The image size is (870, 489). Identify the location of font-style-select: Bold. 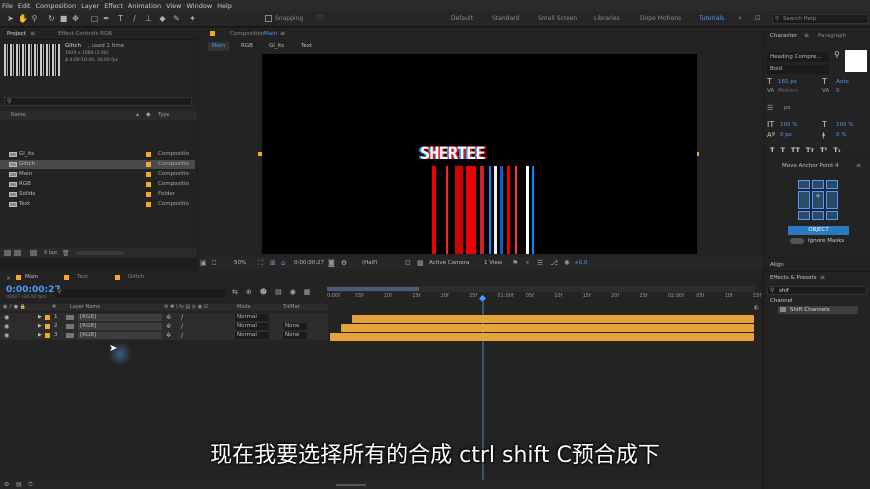
(798, 69).